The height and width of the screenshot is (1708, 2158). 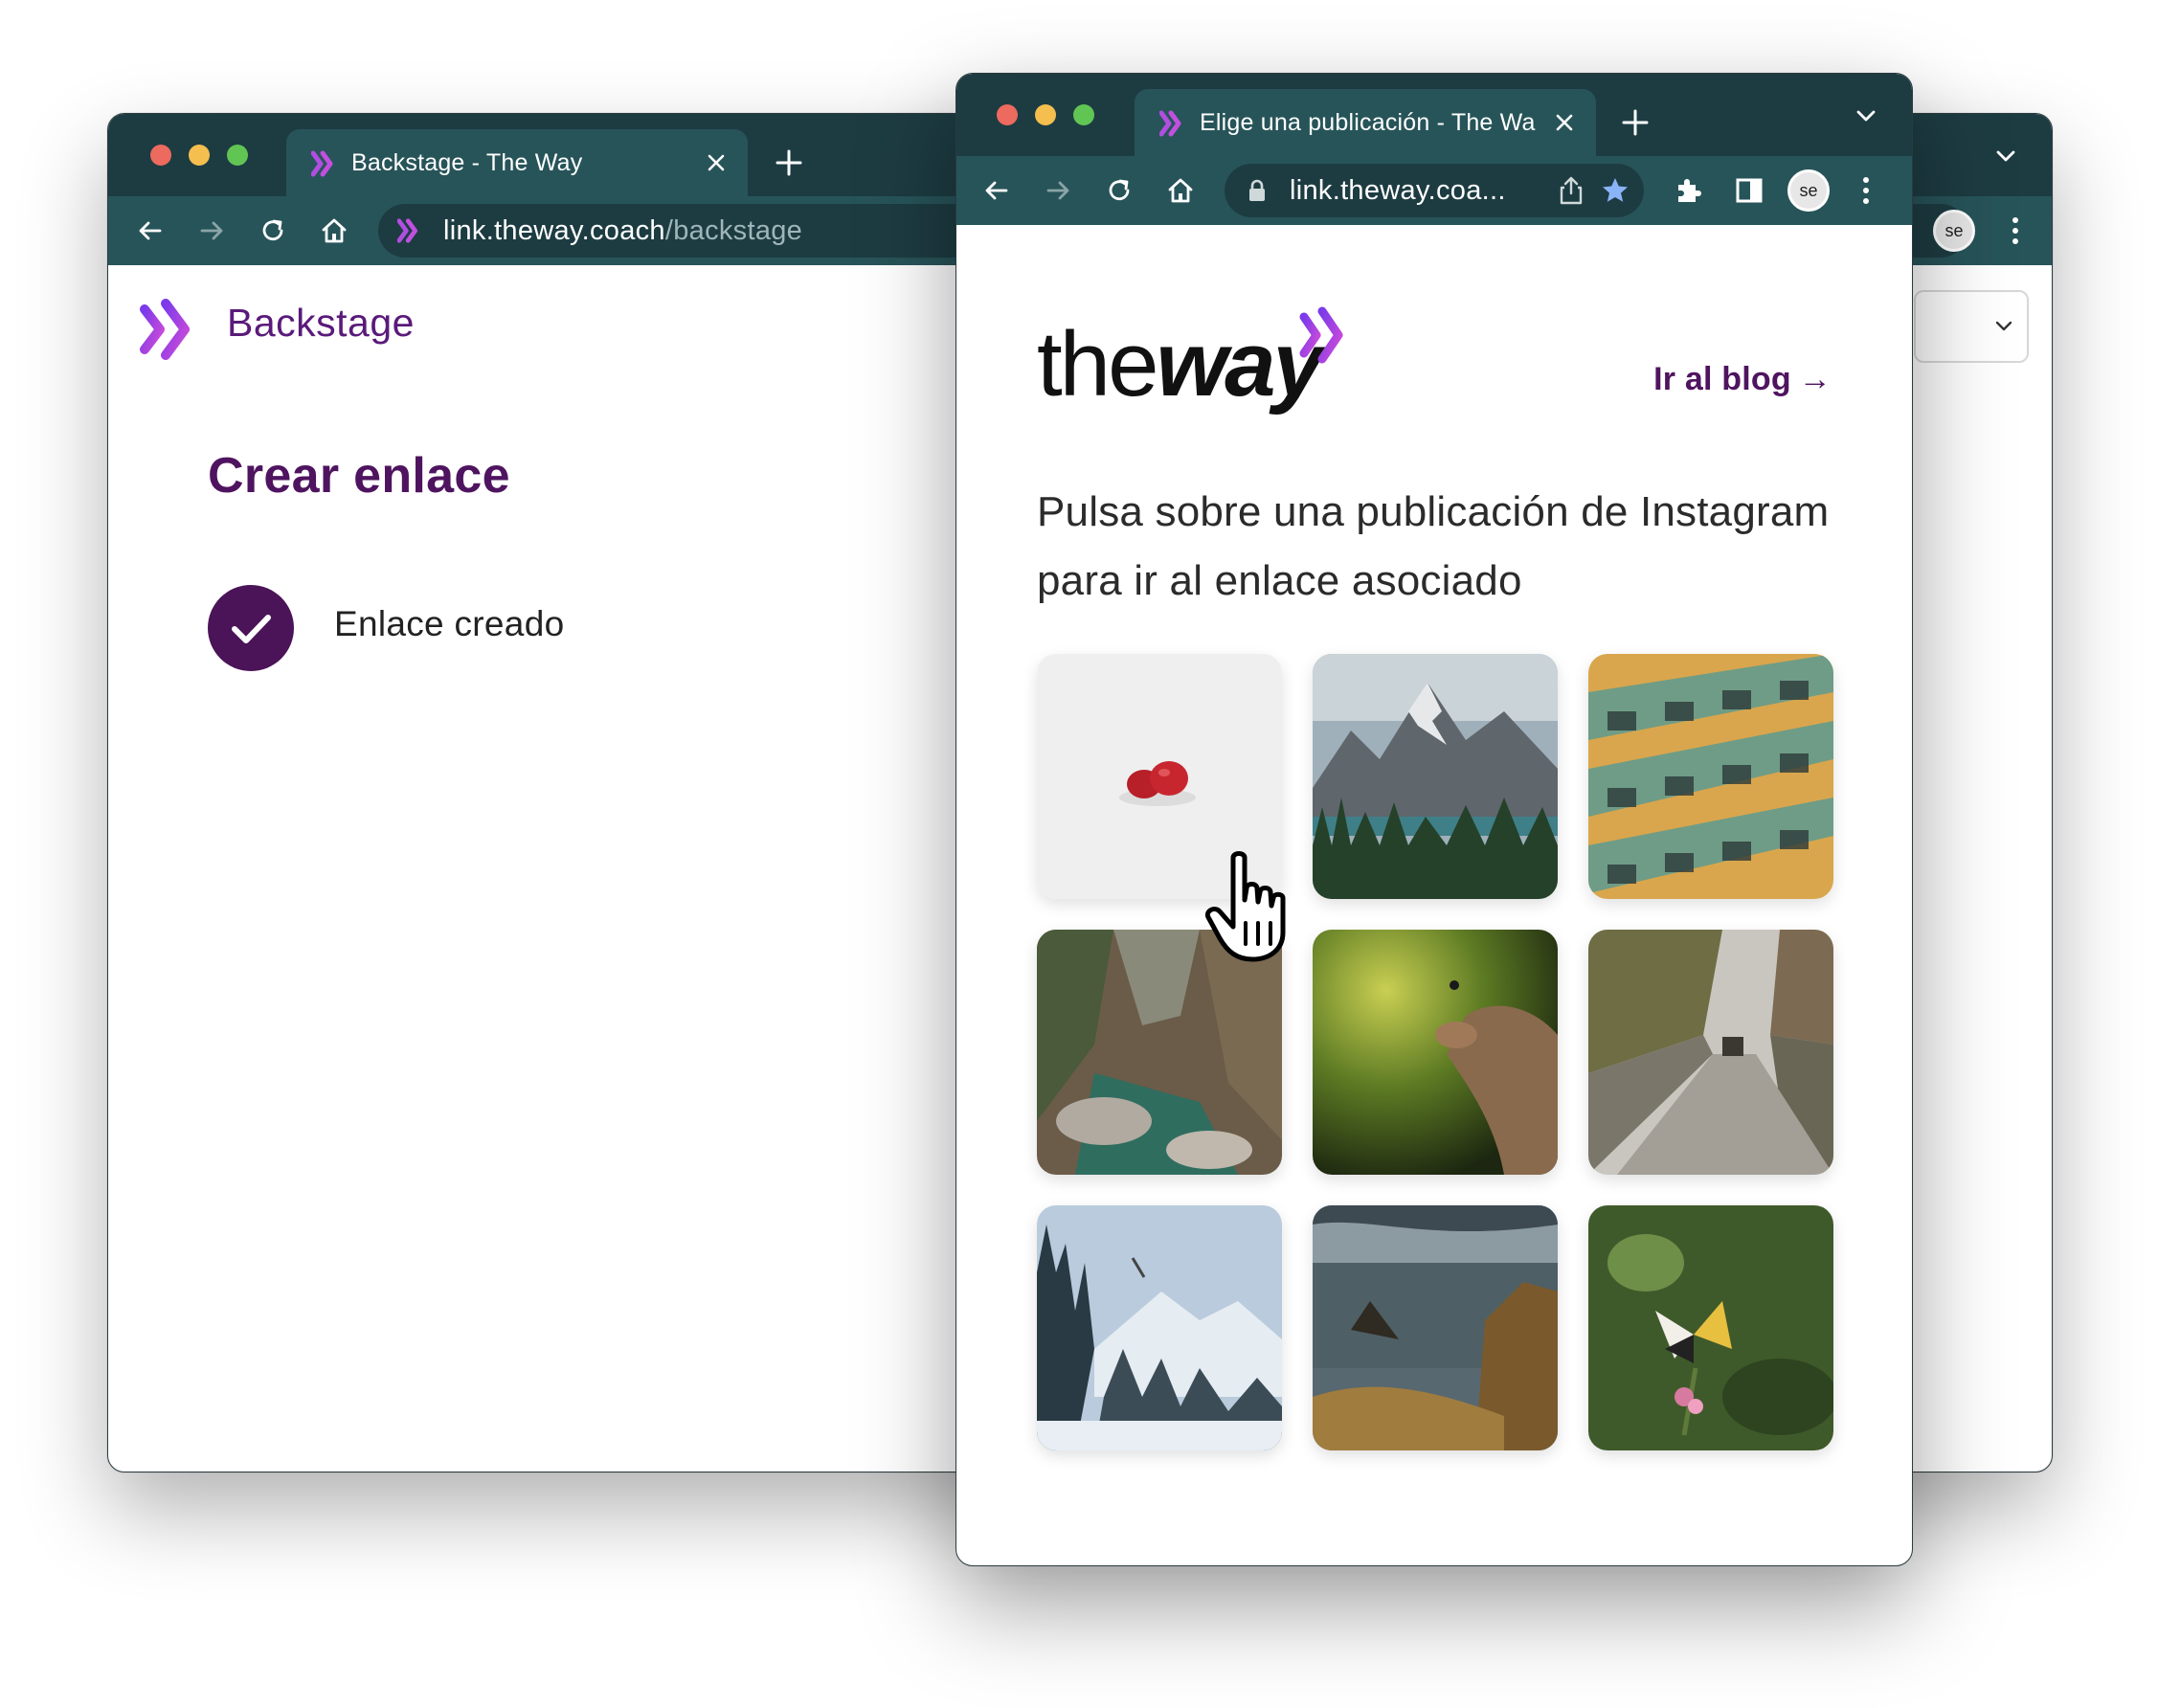 What do you see at coordinates (554, 230) in the screenshot?
I see `url-host: link.theway.coach` at bounding box center [554, 230].